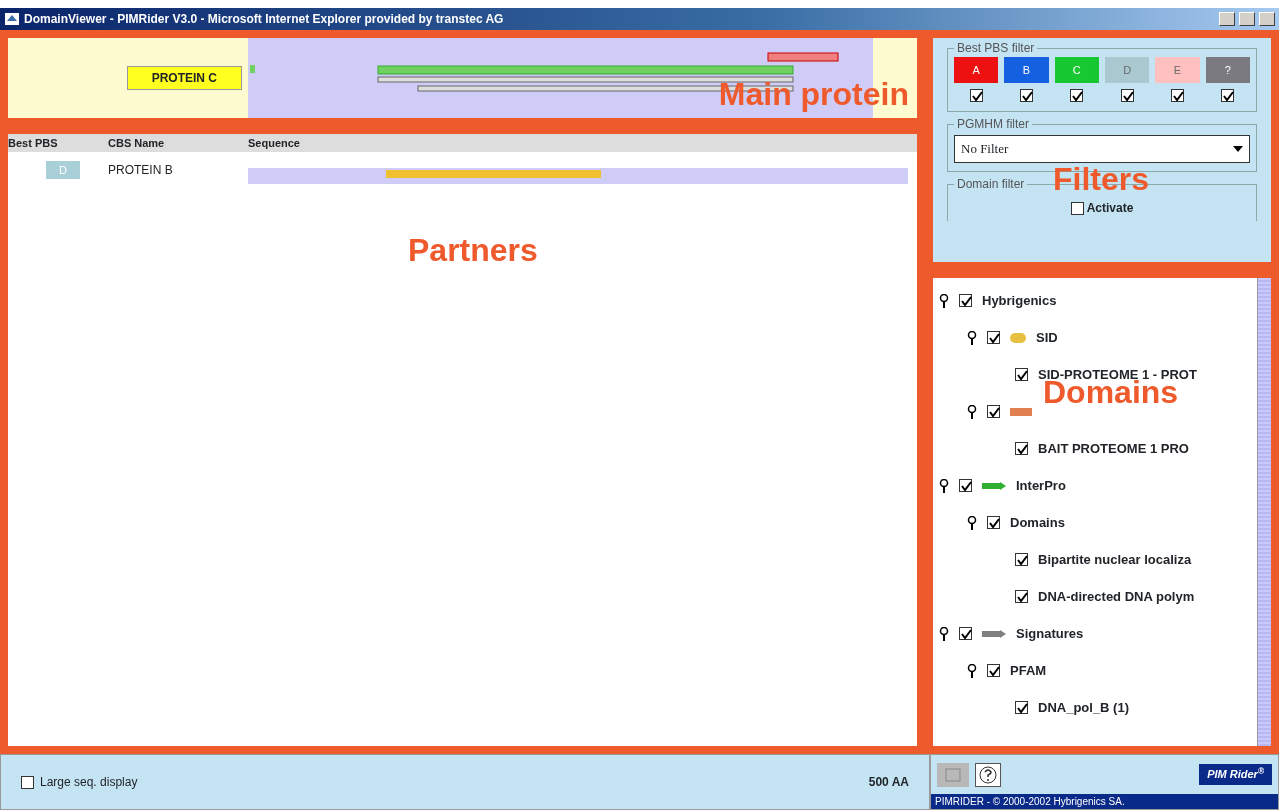  I want to click on window-title: DomainViewer - PIMRider V3.0 - Microsoft Internet Explorer provided by transtec AG, so click(264, 19).